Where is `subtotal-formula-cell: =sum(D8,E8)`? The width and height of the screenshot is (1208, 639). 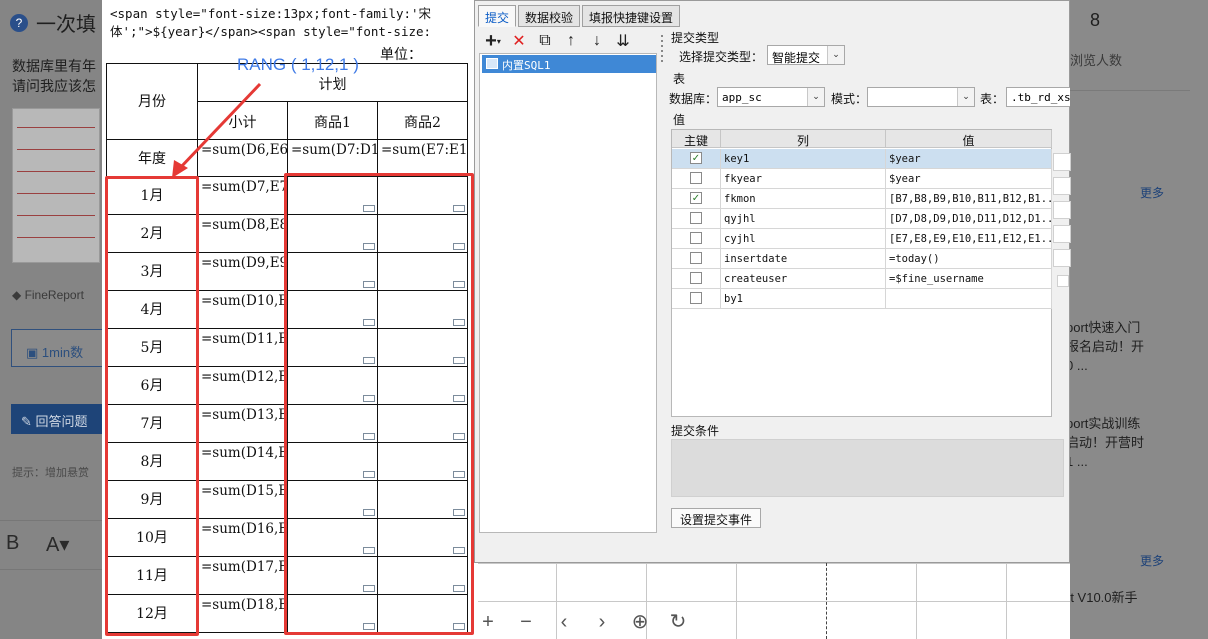 subtotal-formula-cell: =sum(D8,E8) is located at coordinates (242, 233).